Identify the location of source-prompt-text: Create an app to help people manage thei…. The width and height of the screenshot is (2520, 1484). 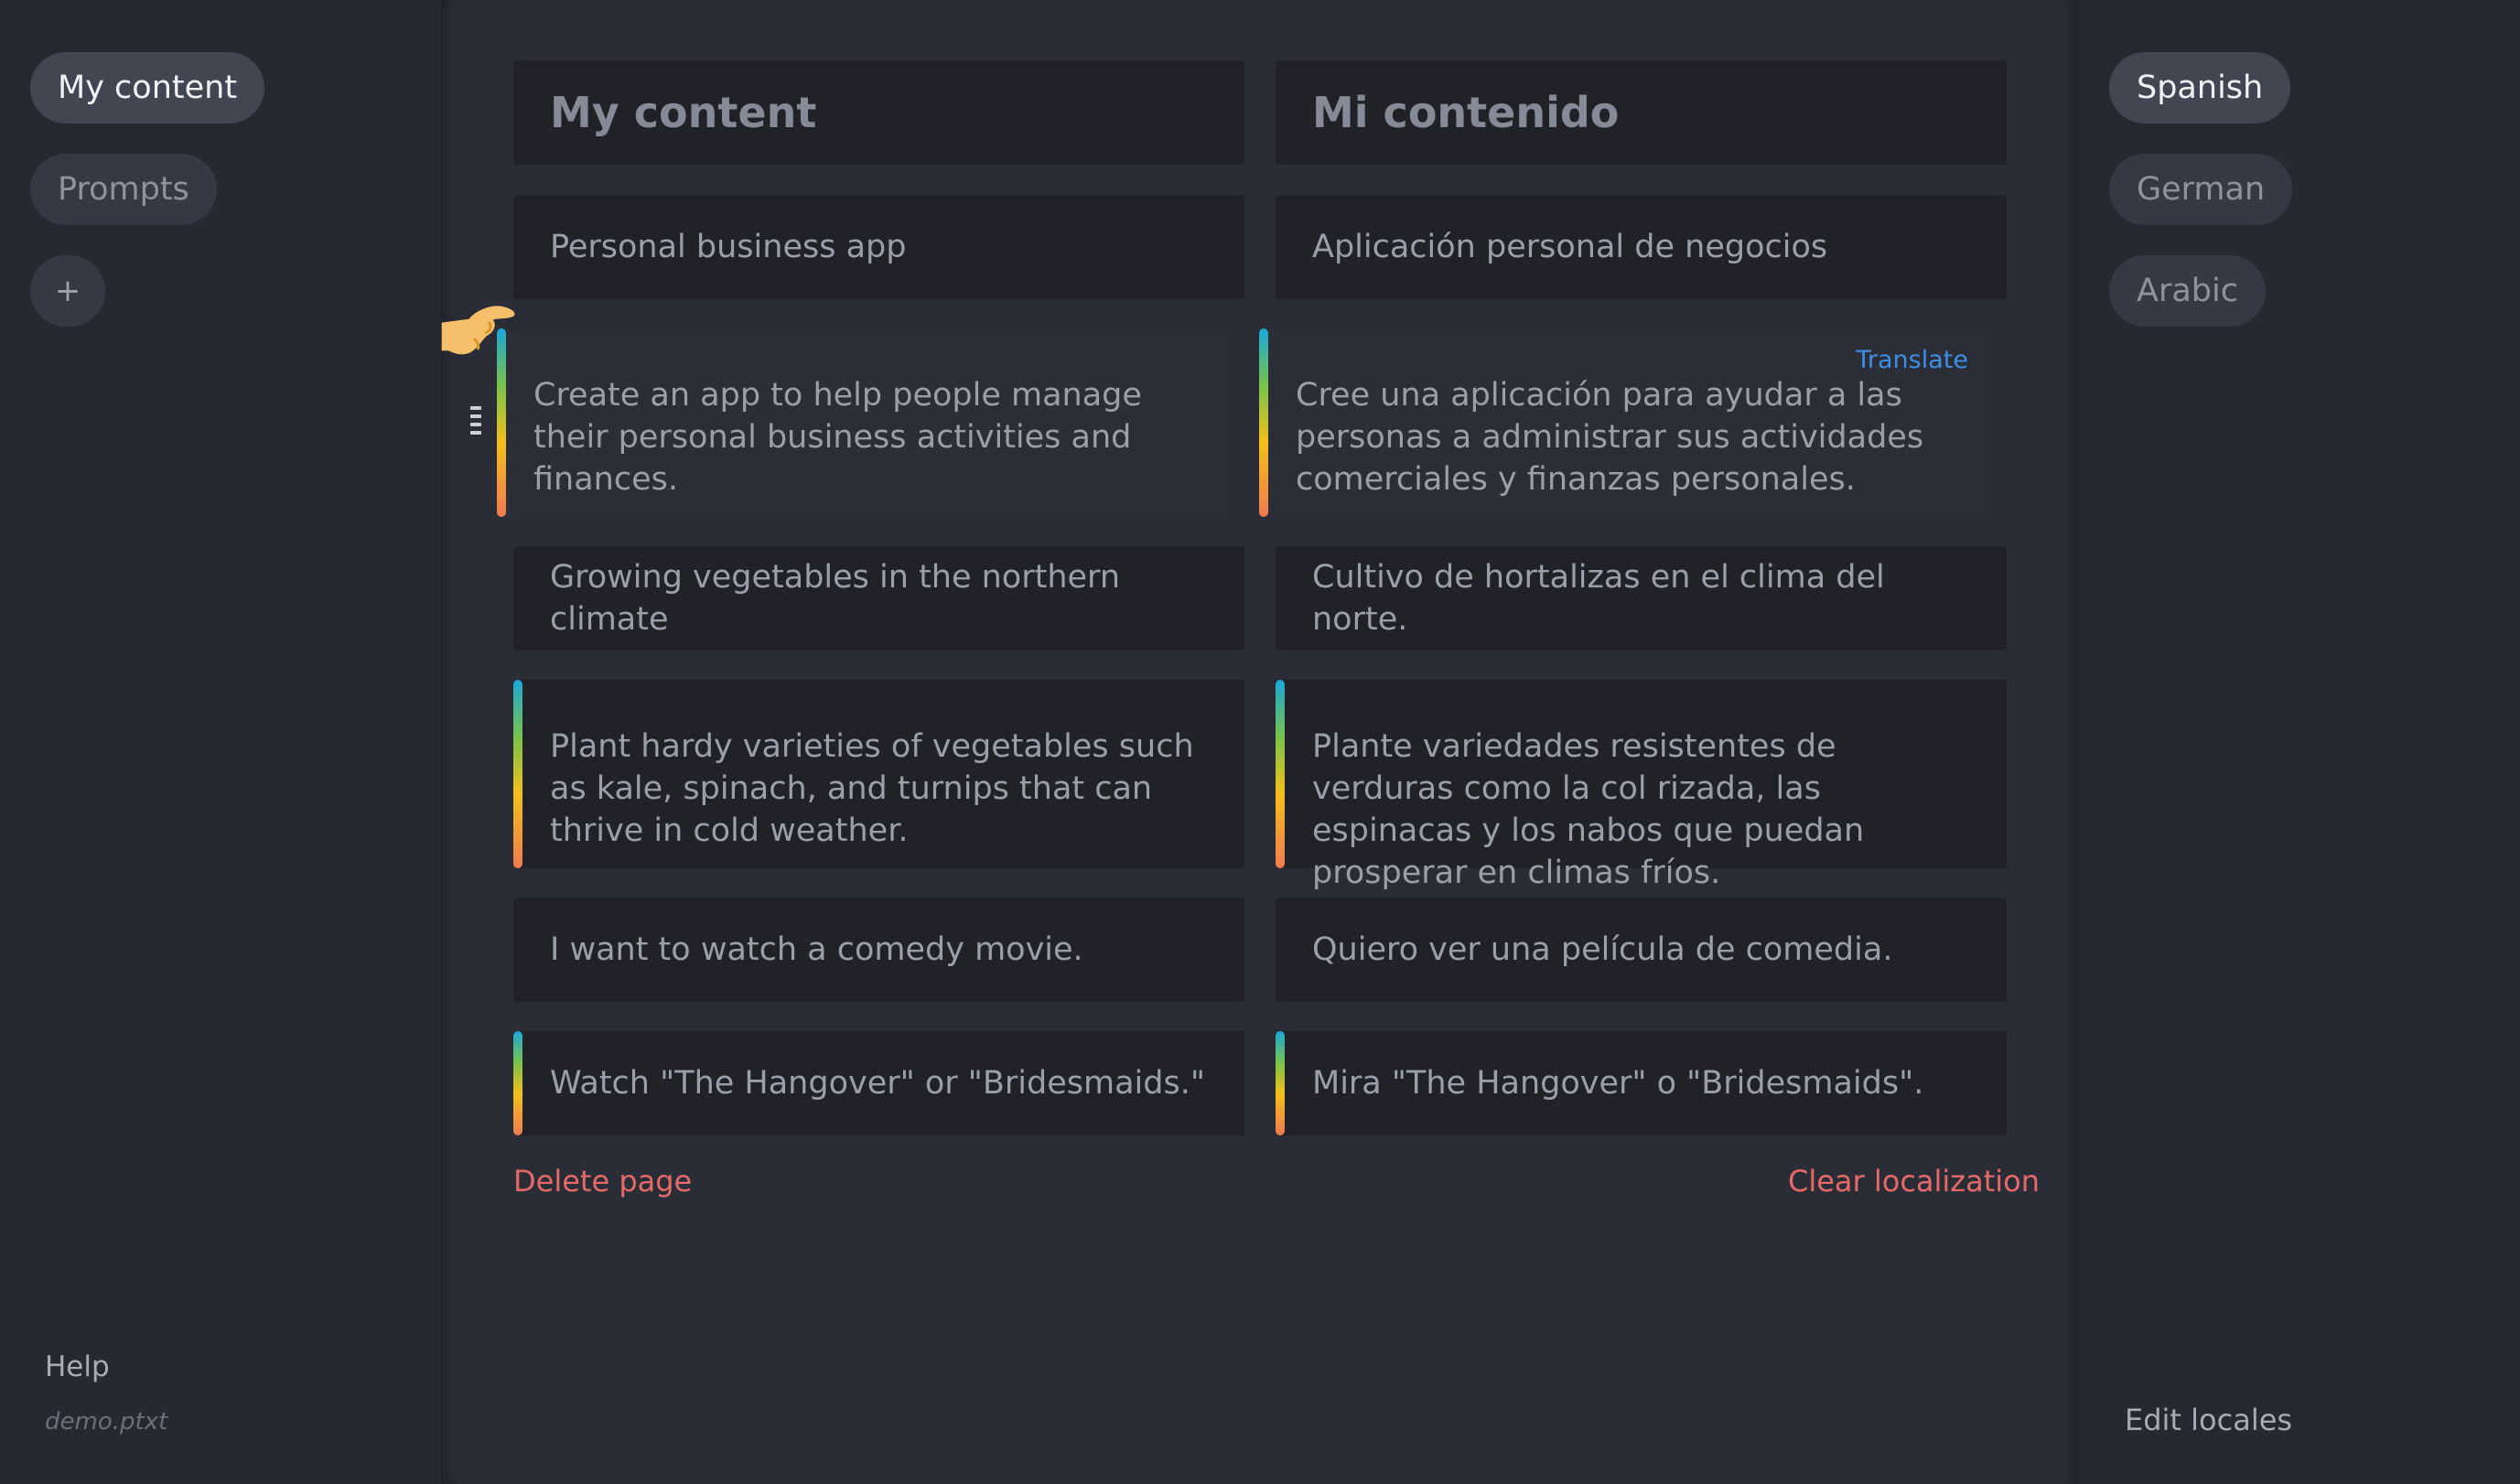
(837, 437).